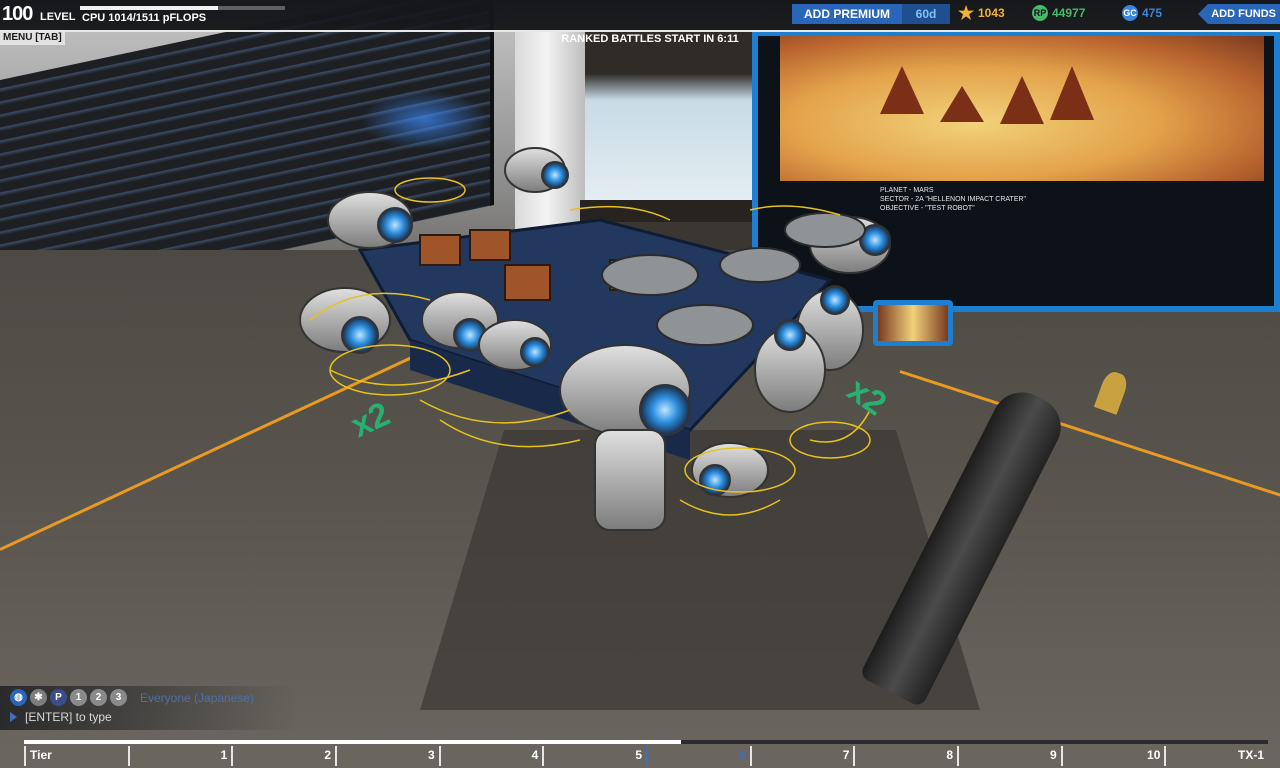 This screenshot has width=1280, height=768. I want to click on x2-marker-left: x2, so click(370, 420).